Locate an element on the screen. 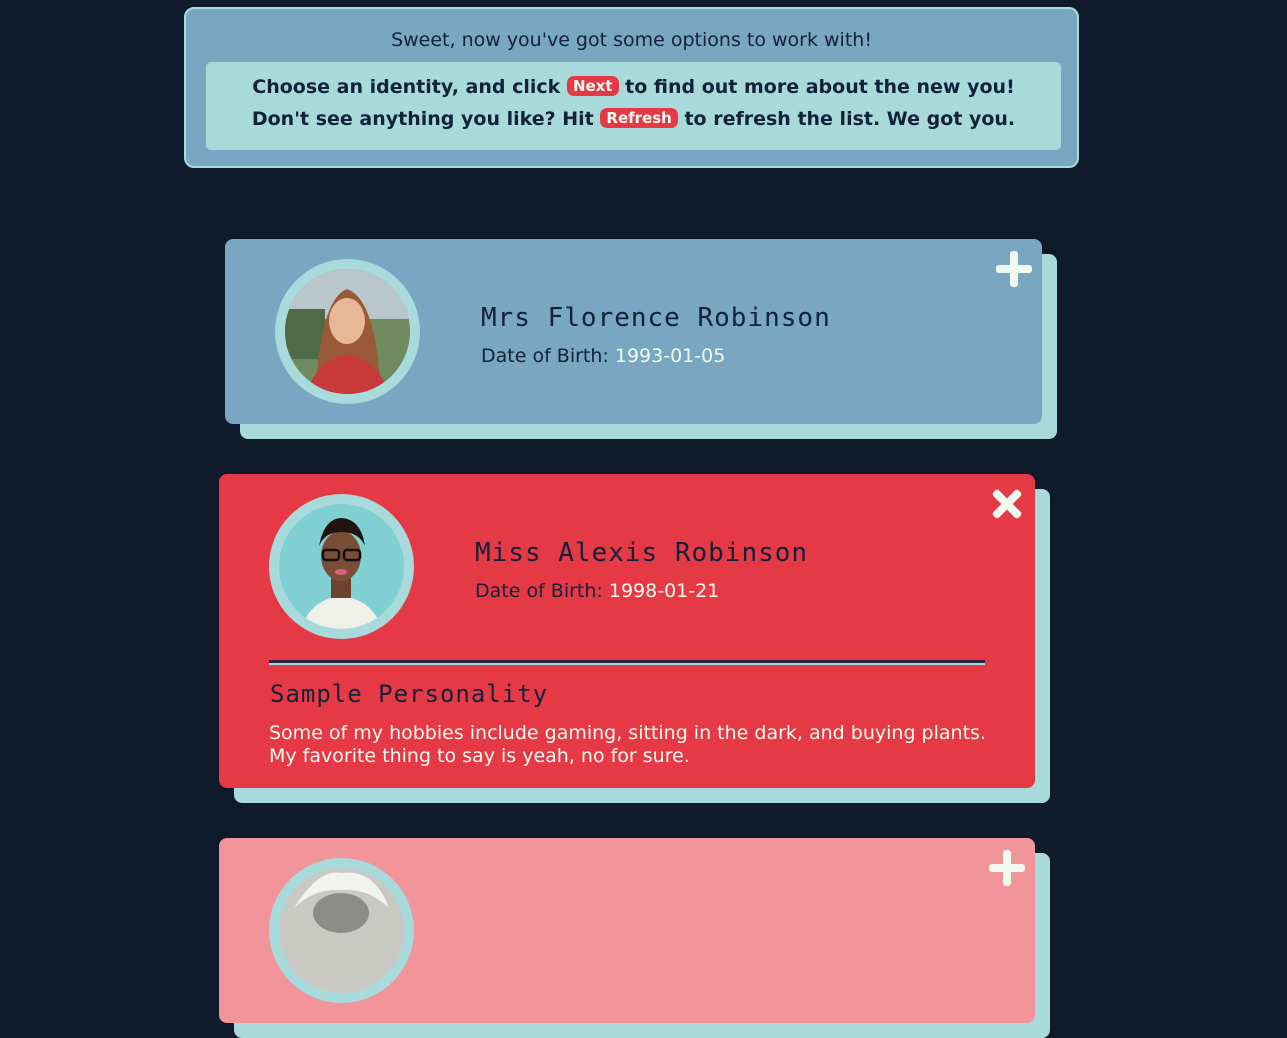  section-divider is located at coordinates (627, 661).